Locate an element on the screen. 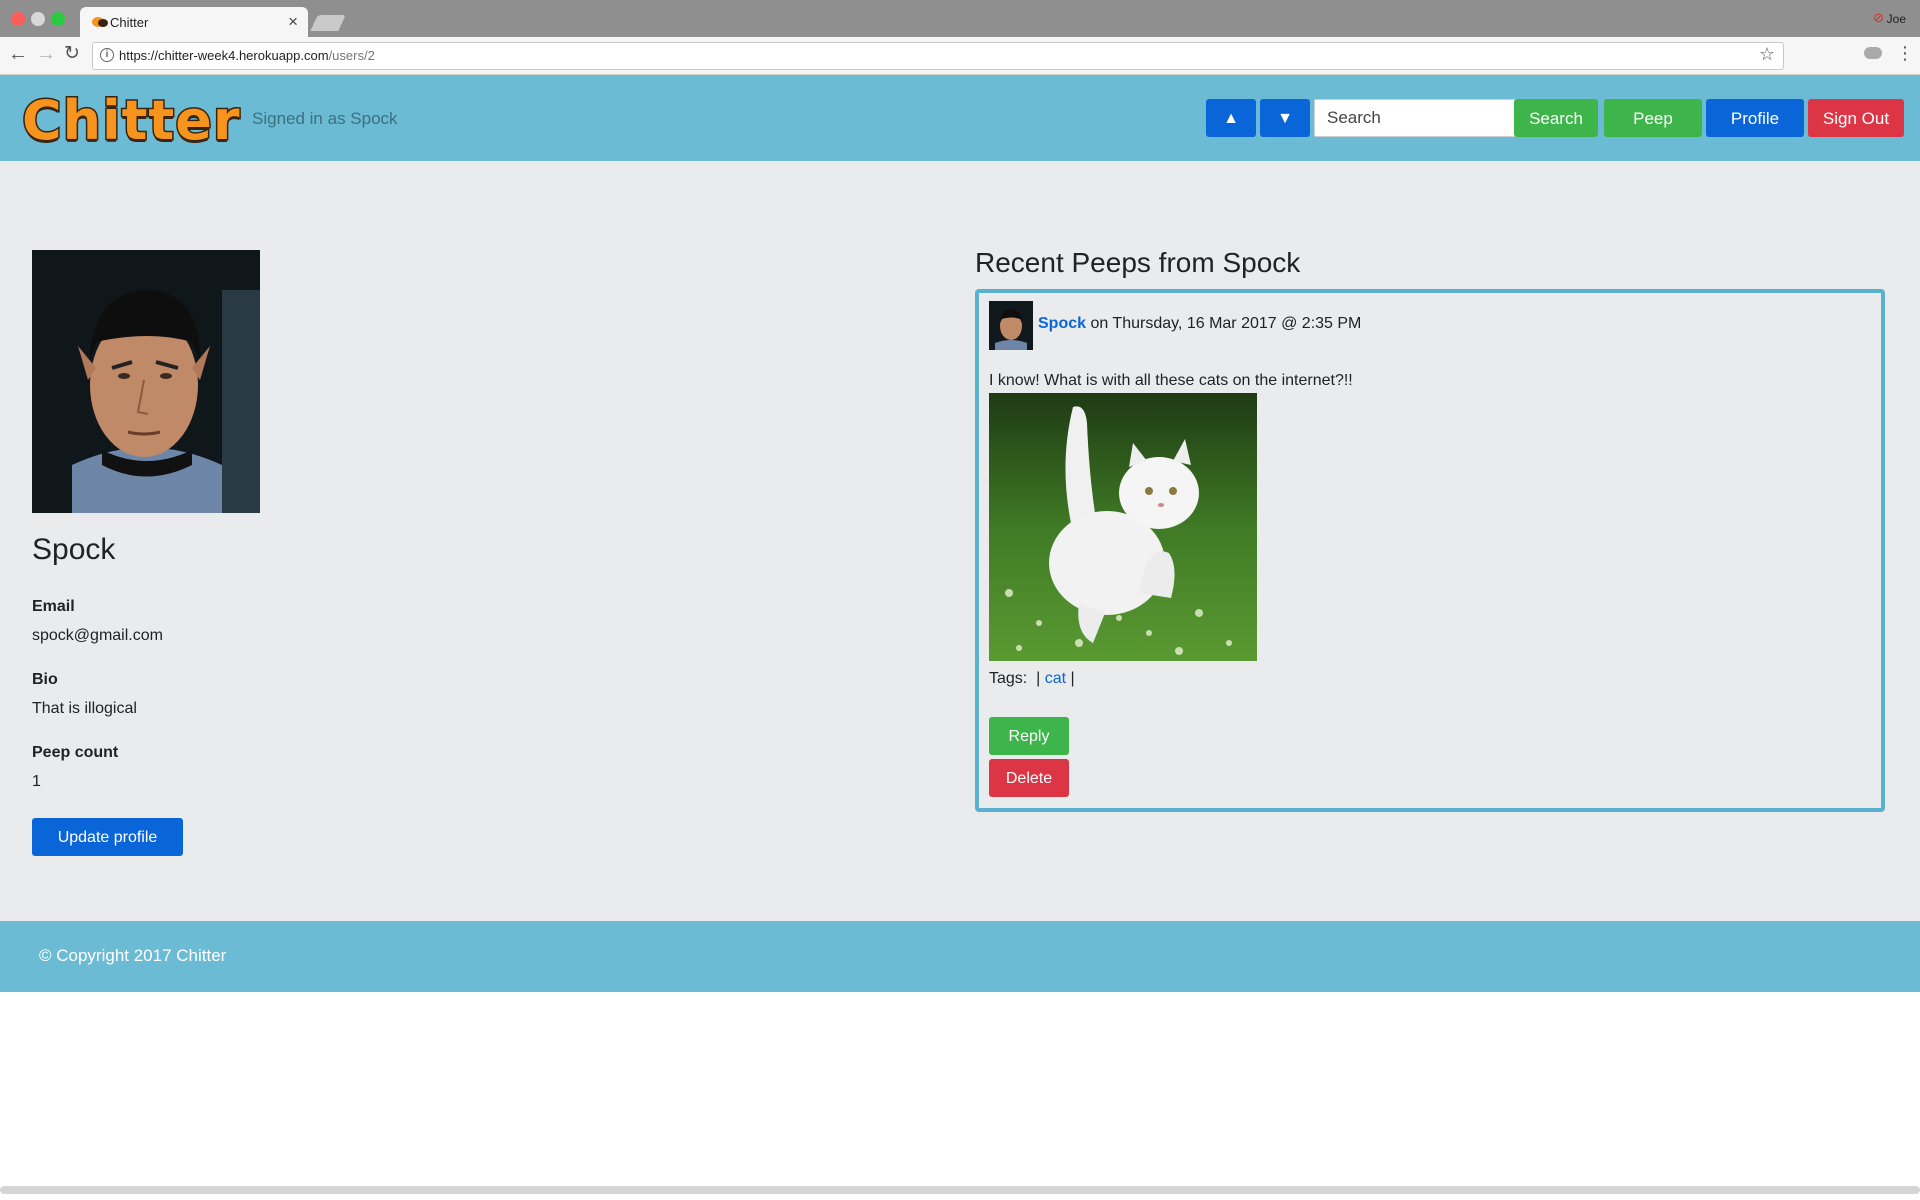  peep-count-label: Peep count is located at coordinates (75, 752).